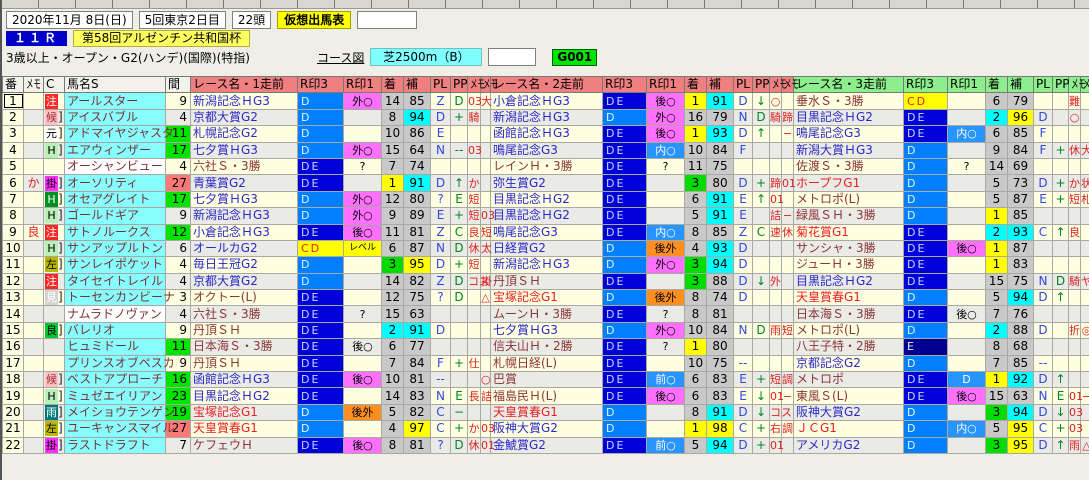 Image resolution: width=1089 pixels, height=480 pixels. What do you see at coordinates (546, 347) in the screenshot?
I see `cell-run2-race-name: 信夫山Ｈ・2勝` at bounding box center [546, 347].